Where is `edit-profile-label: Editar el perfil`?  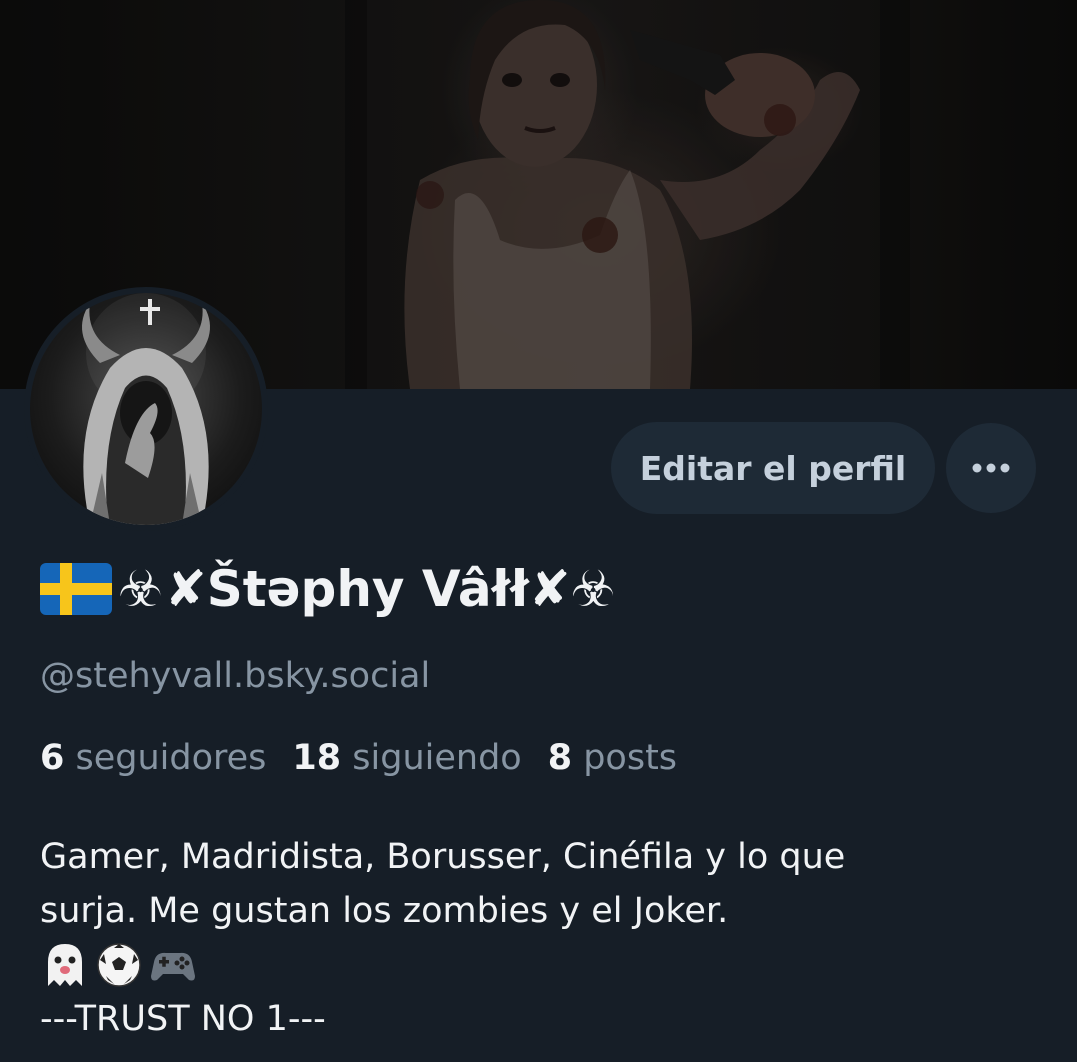
edit-profile-label: Editar el perfil is located at coordinates (773, 468).